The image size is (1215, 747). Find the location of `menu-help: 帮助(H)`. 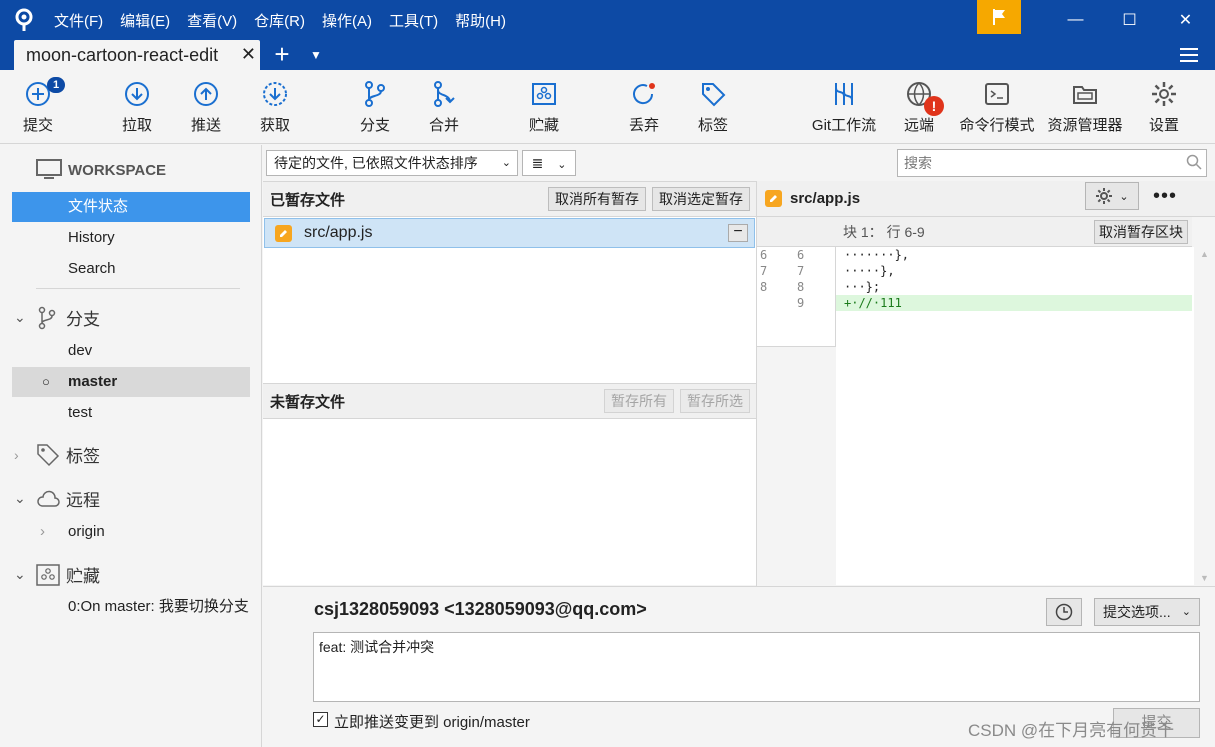

menu-help: 帮助(H) is located at coordinates (480, 20).